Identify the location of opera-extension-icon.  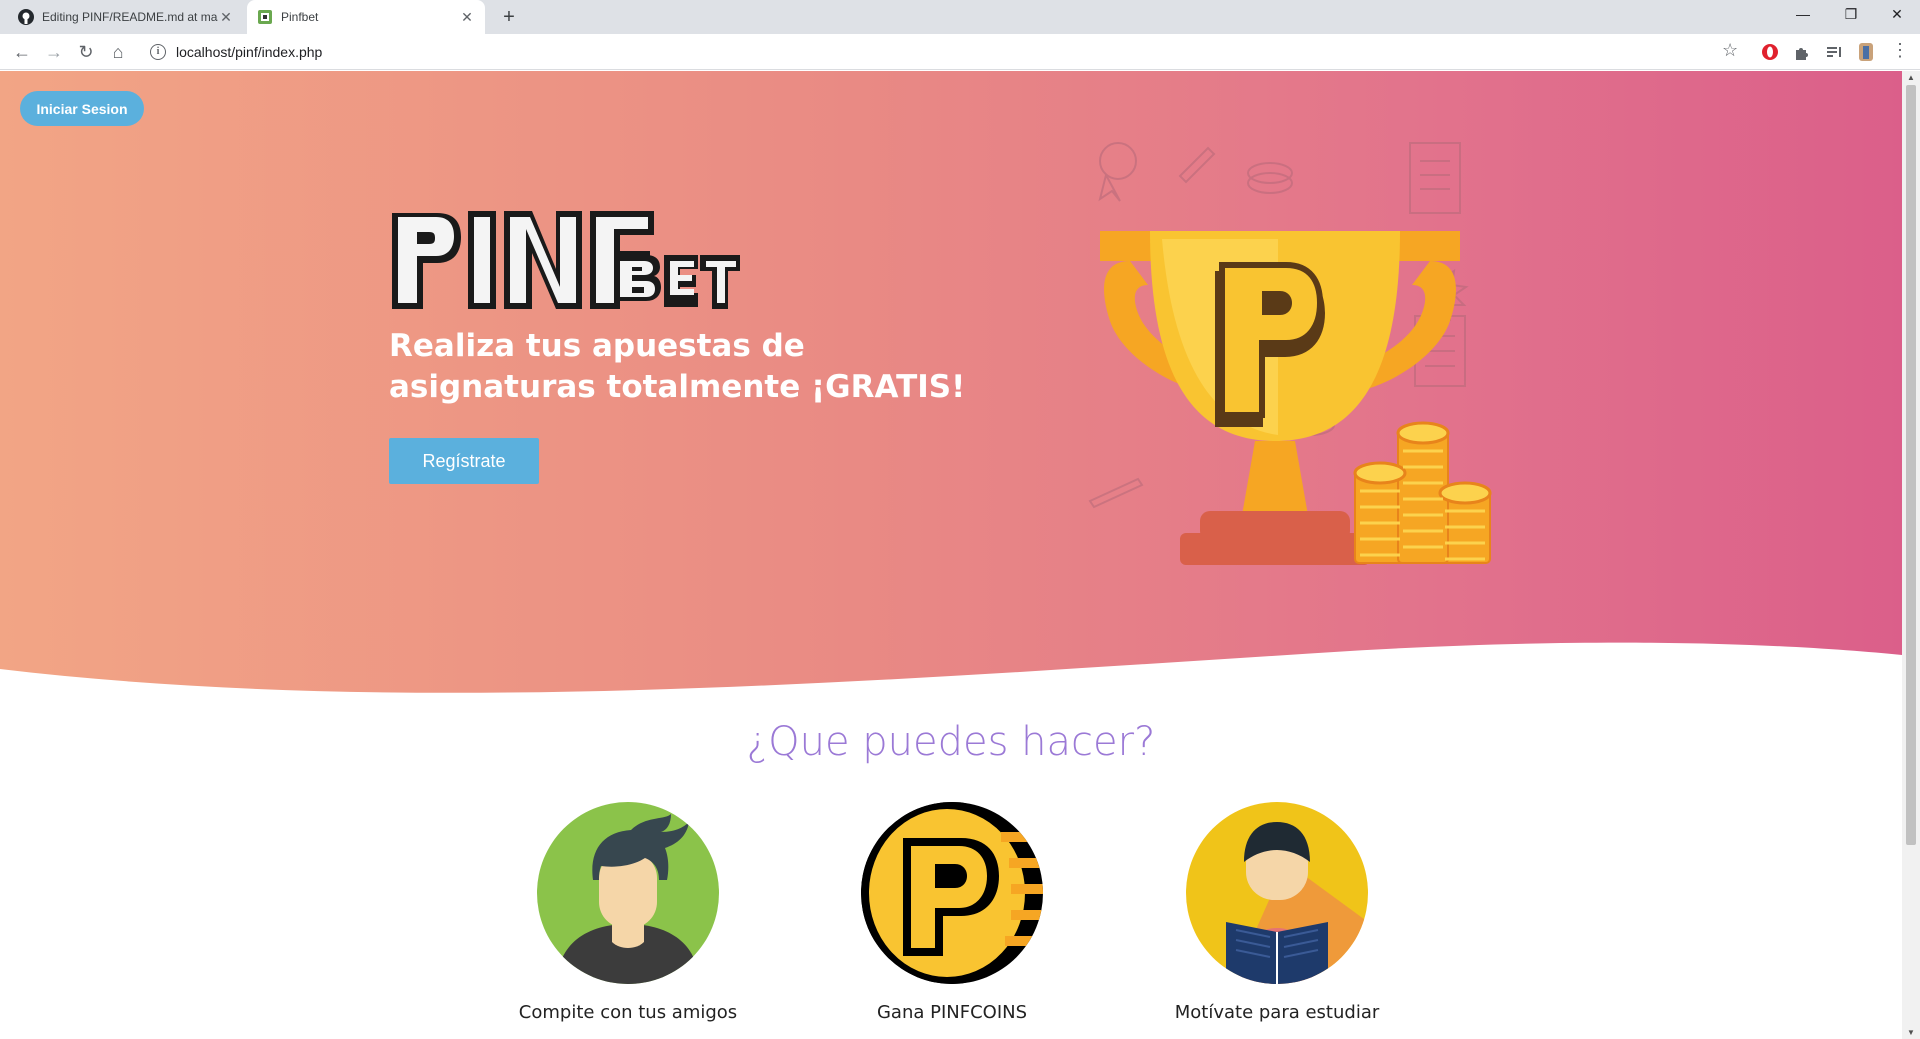
(1770, 52).